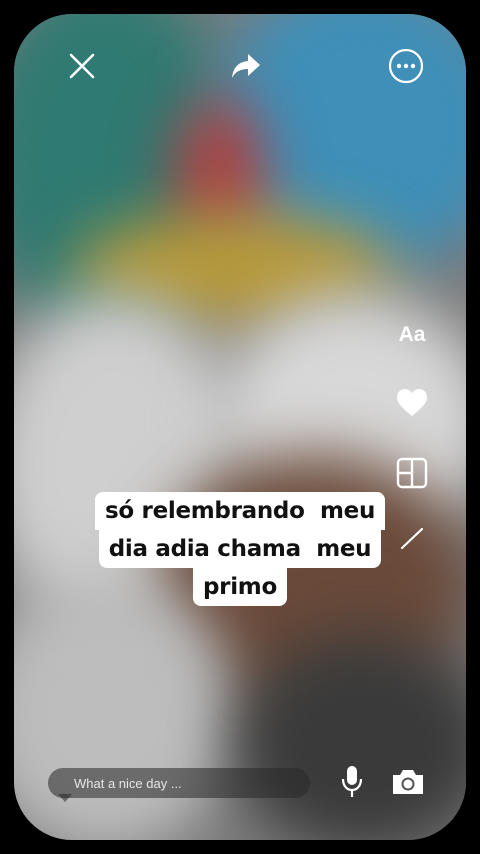 The height and width of the screenshot is (854, 480). Describe the element at coordinates (412, 335) in the screenshot. I see `text-tool-button: Aa` at that location.